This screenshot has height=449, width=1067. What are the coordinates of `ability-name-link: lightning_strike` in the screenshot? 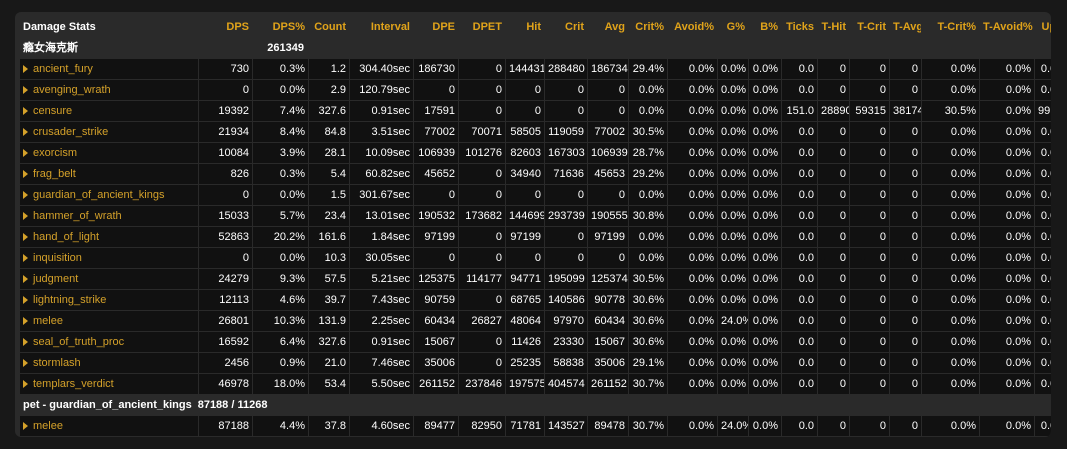 It's located at (109, 300).